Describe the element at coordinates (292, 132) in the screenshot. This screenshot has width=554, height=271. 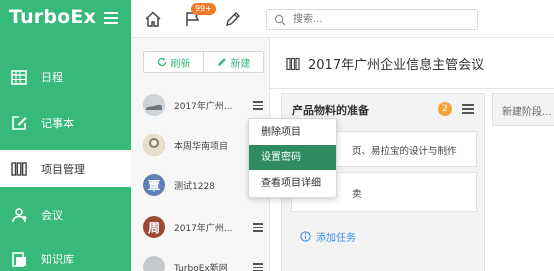
I see `menu-item-delete-project: 删除项目` at that location.